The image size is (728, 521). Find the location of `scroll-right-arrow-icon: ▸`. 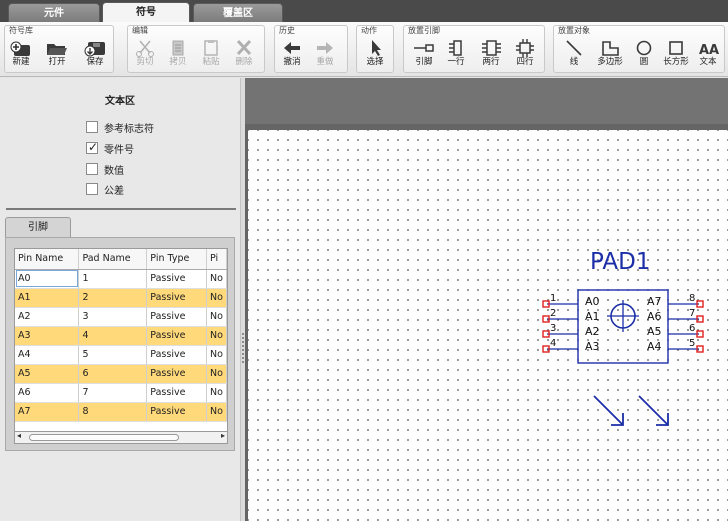

scroll-right-arrow-icon: ▸ is located at coordinates (223, 435).